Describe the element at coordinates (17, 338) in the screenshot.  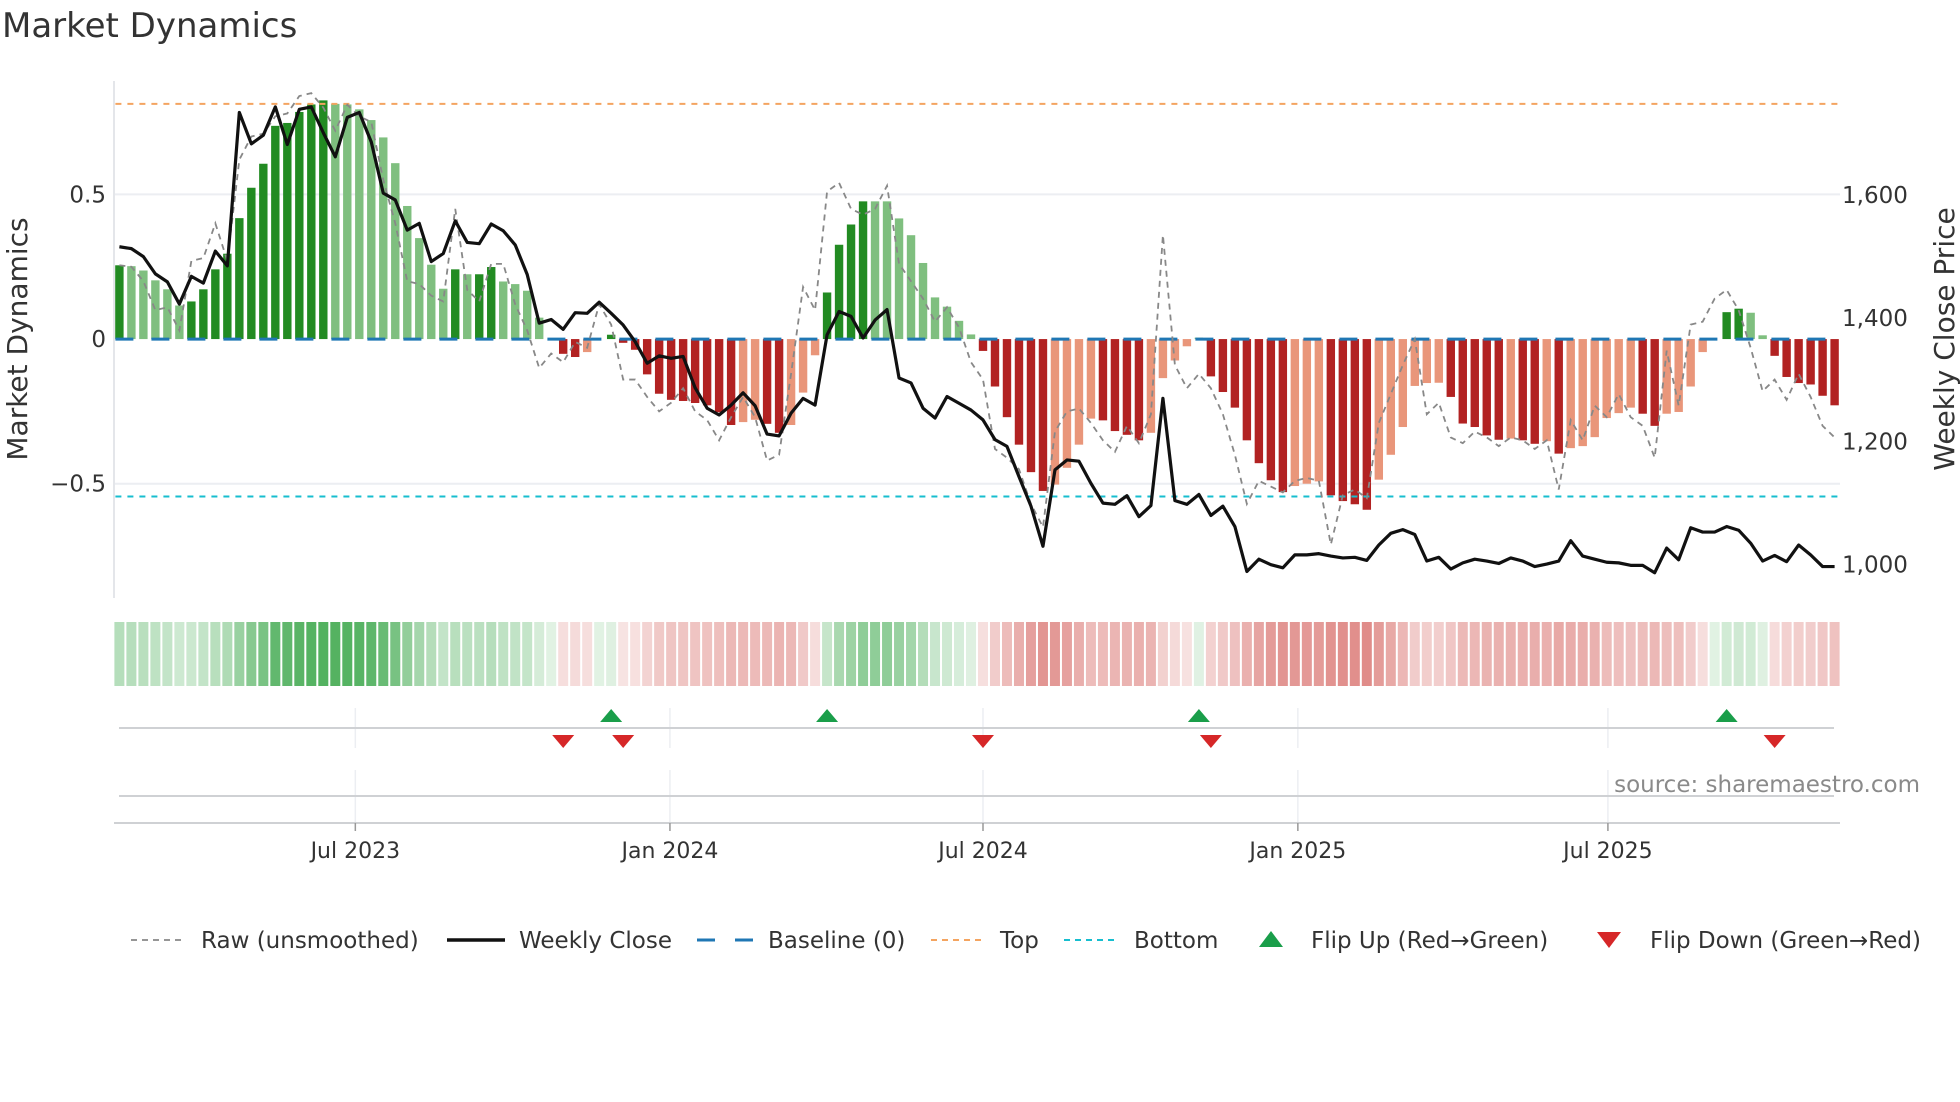
I see `y-axis-label: Market Dynamics` at that location.